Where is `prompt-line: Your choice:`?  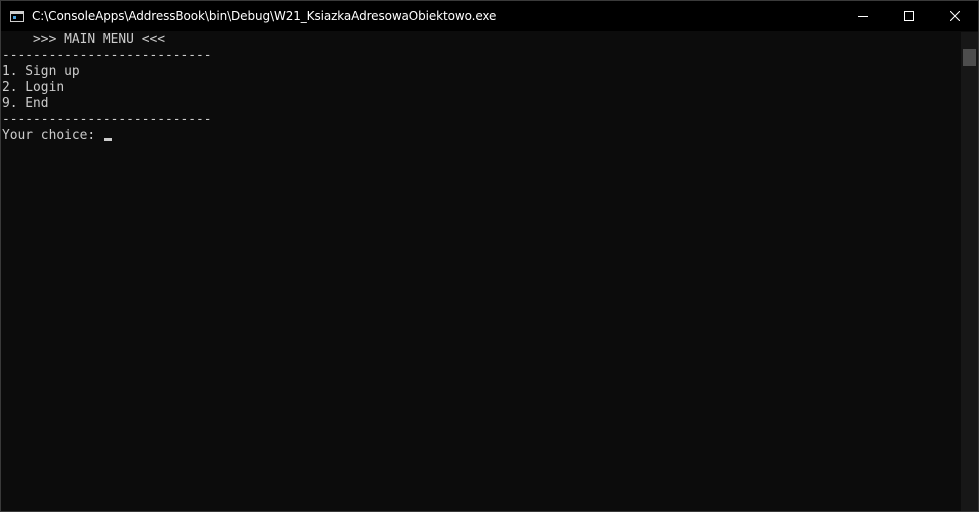 prompt-line: Your choice: is located at coordinates (481, 136).